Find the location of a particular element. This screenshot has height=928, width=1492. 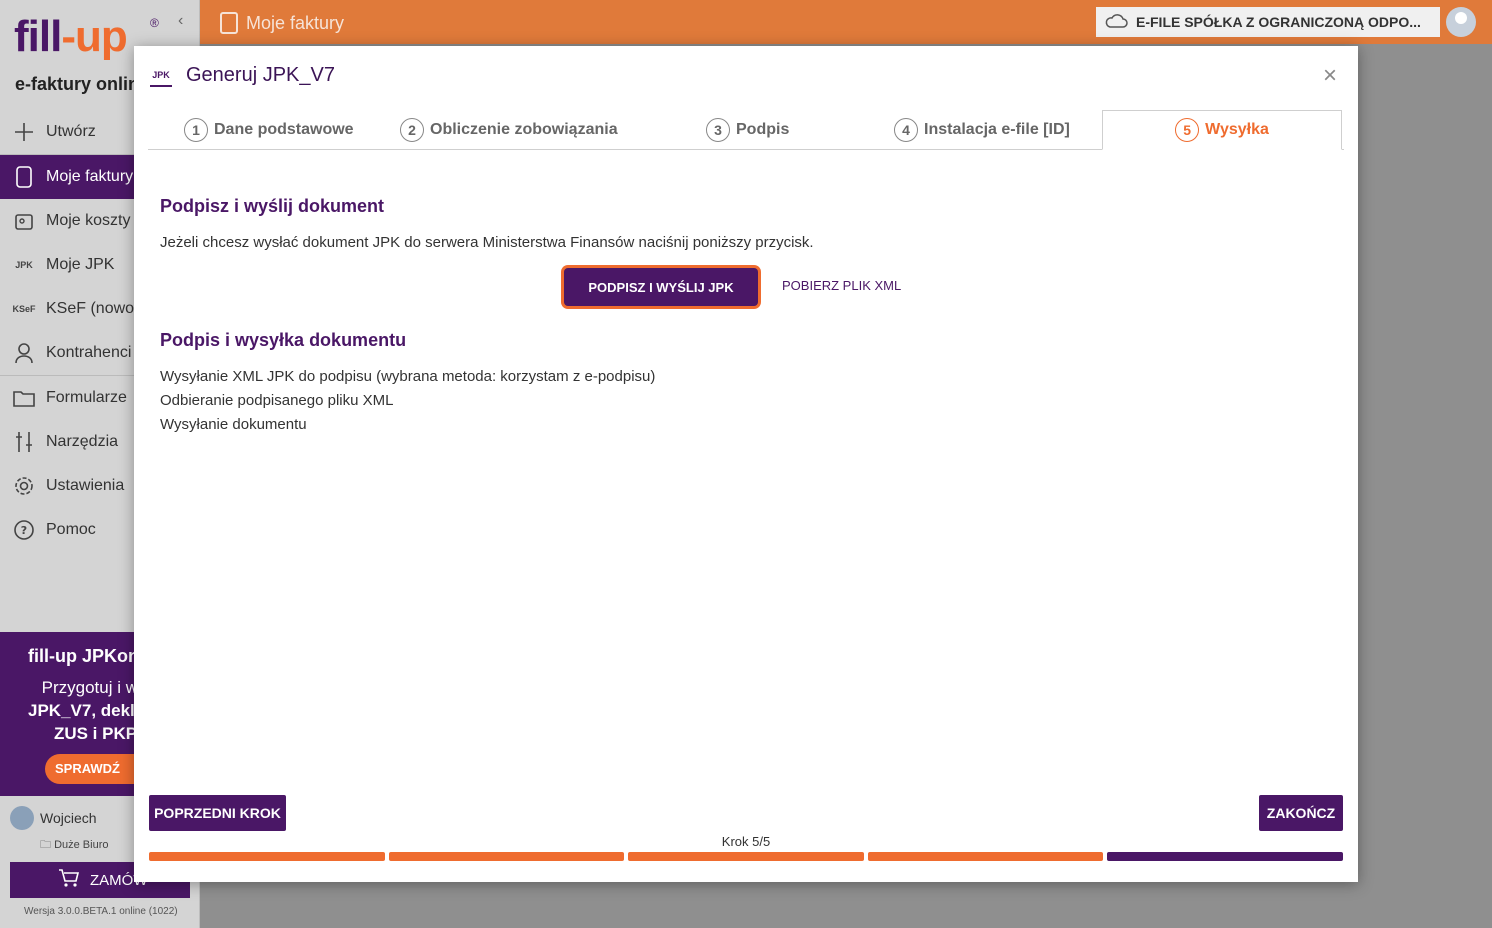

section-sign-send-title: Podpisz i wyślij dokument is located at coordinates (272, 206).